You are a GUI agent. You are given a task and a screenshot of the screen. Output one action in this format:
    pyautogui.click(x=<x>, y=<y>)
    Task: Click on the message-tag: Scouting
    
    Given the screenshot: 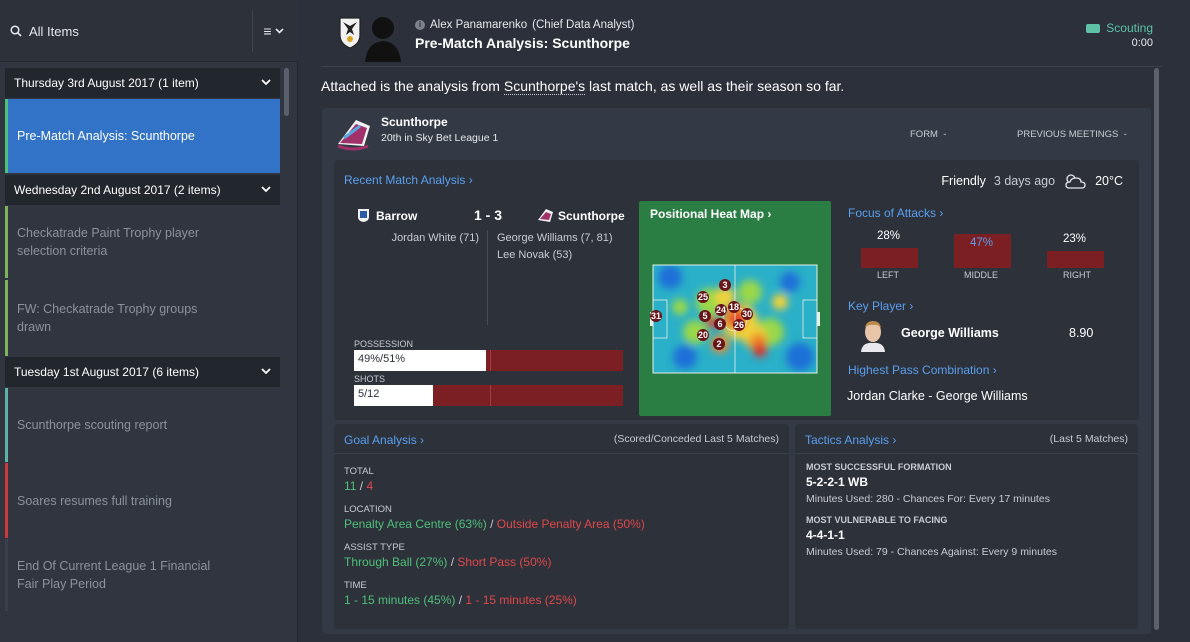 What is the action you would take?
    pyautogui.click(x=1119, y=28)
    